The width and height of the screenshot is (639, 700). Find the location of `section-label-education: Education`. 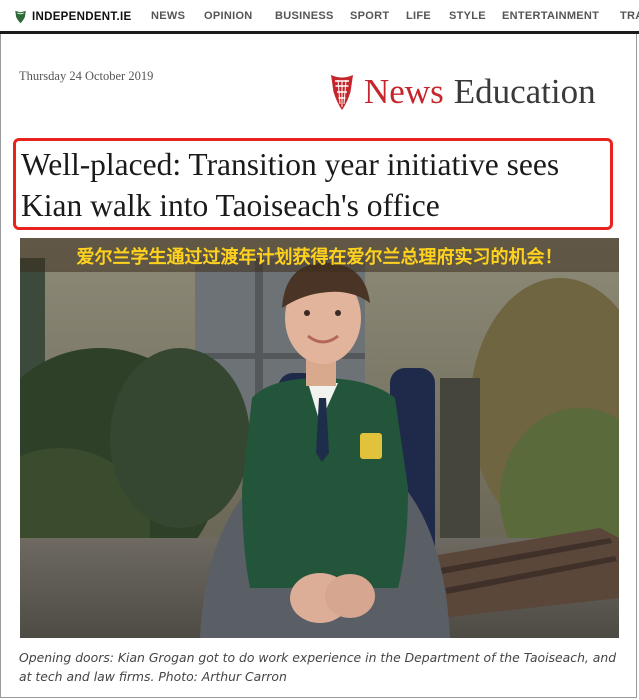

section-label-education: Education is located at coordinates (525, 92).